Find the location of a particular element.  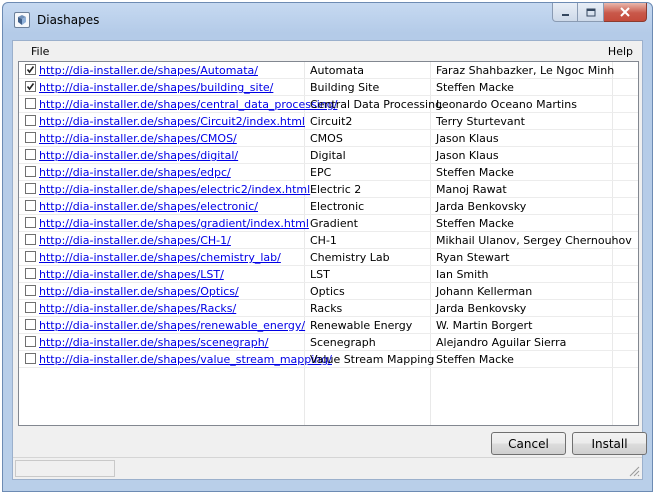

menu-file: File is located at coordinates (40, 51).